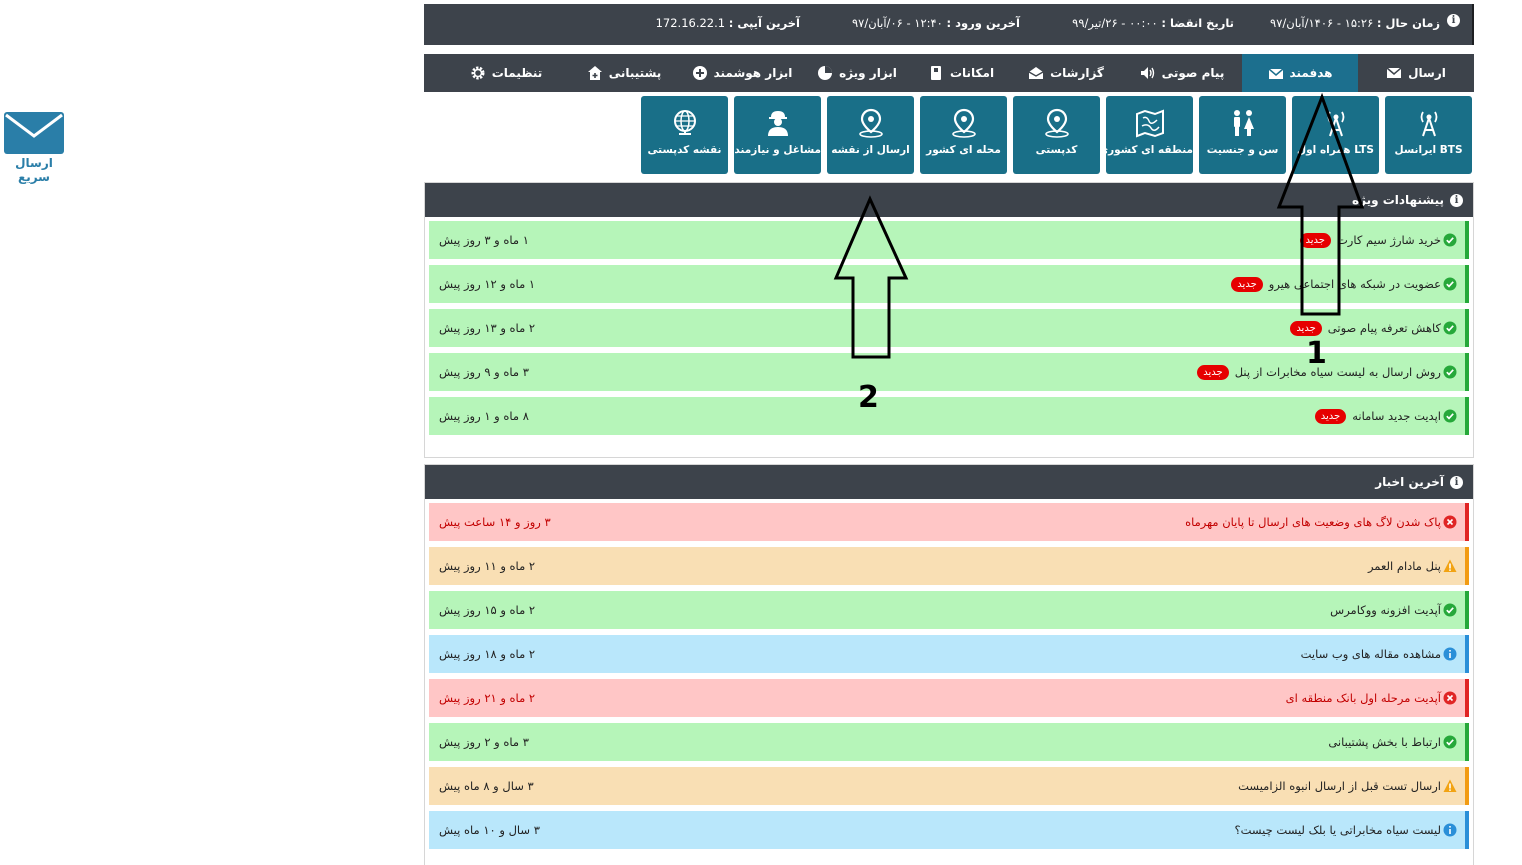 The height and width of the screenshot is (865, 1522). I want to click on menu-item-voice: پیام صوتی, so click(1182, 73).